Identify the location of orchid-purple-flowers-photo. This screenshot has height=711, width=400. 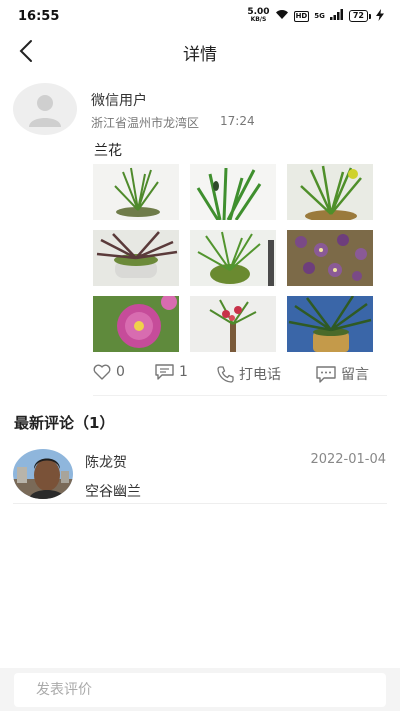
(330, 258).